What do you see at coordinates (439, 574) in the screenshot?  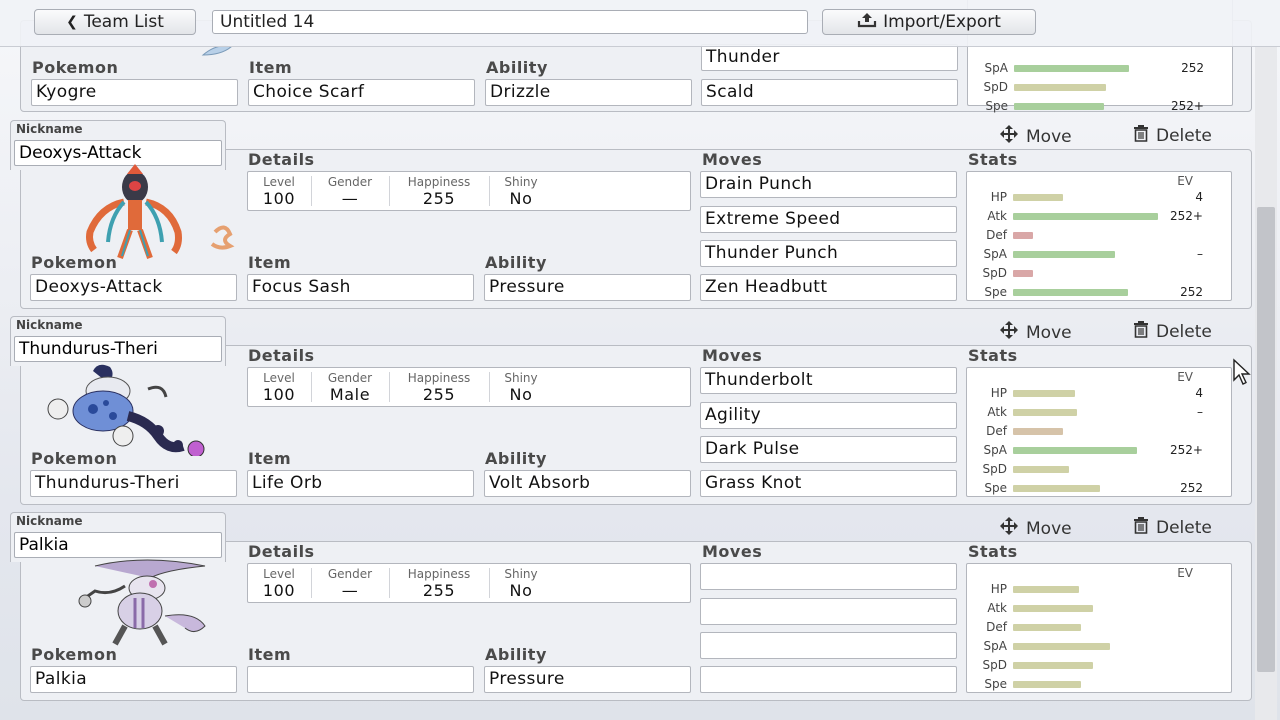 I see `happiness-header: Happiness` at bounding box center [439, 574].